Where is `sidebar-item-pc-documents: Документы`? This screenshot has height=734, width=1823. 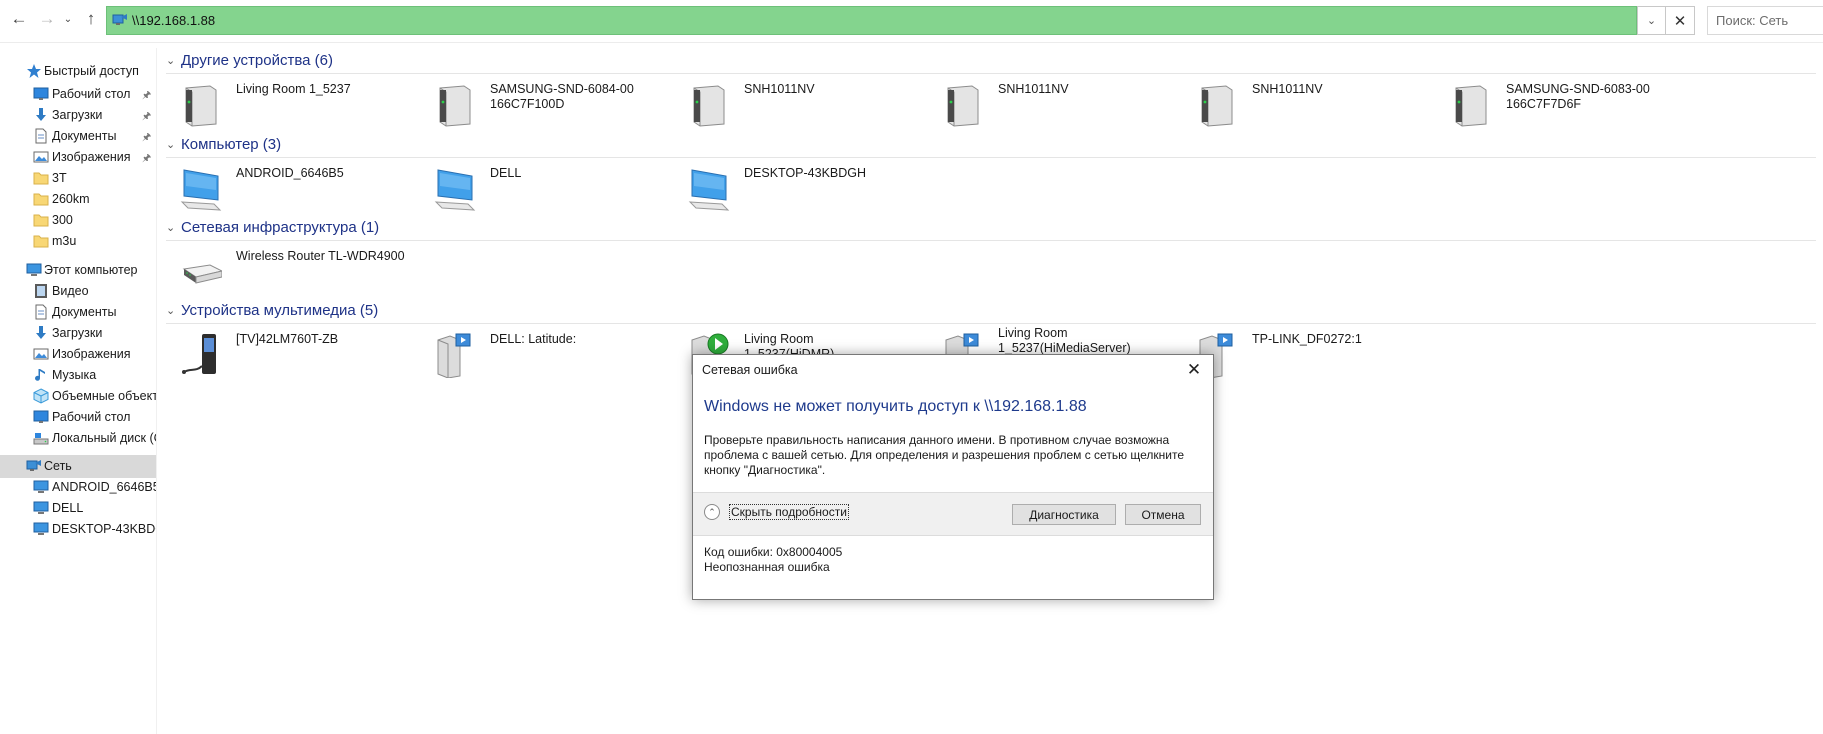 sidebar-item-pc-documents: Документы is located at coordinates (78, 312).